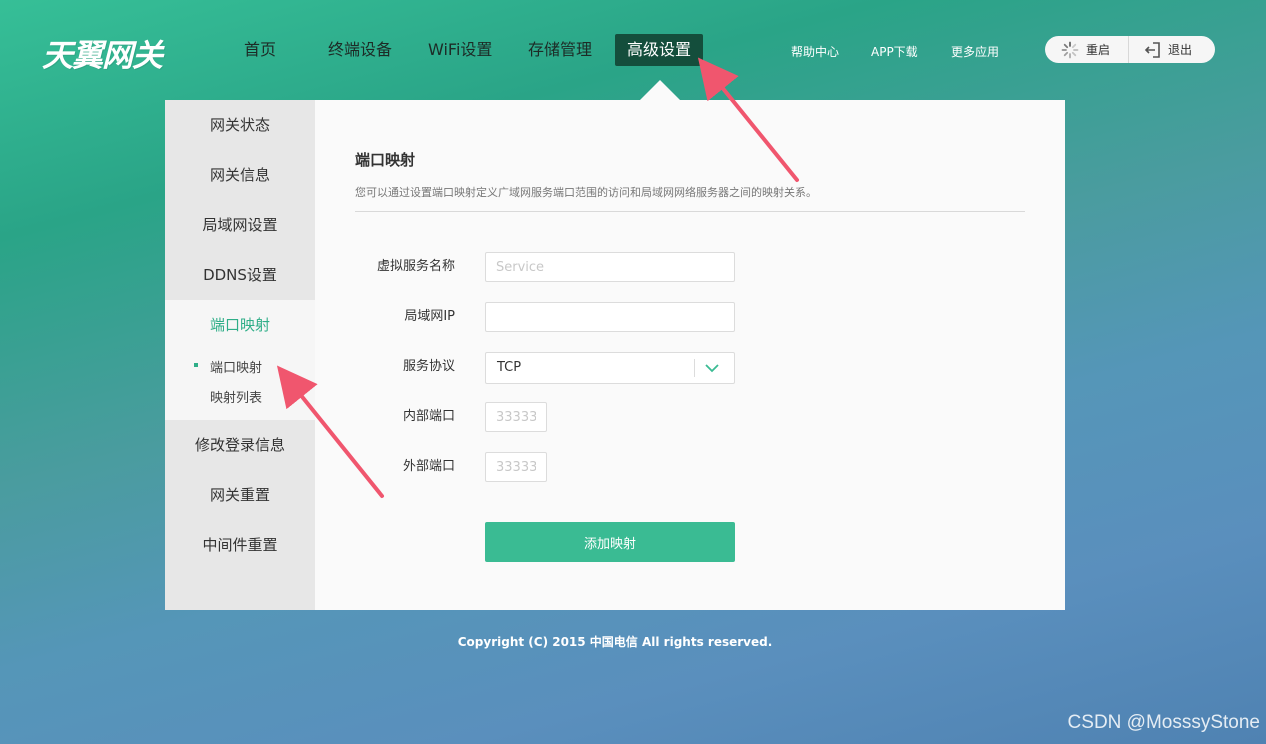  I want to click on lan-ip-input, so click(610, 317).